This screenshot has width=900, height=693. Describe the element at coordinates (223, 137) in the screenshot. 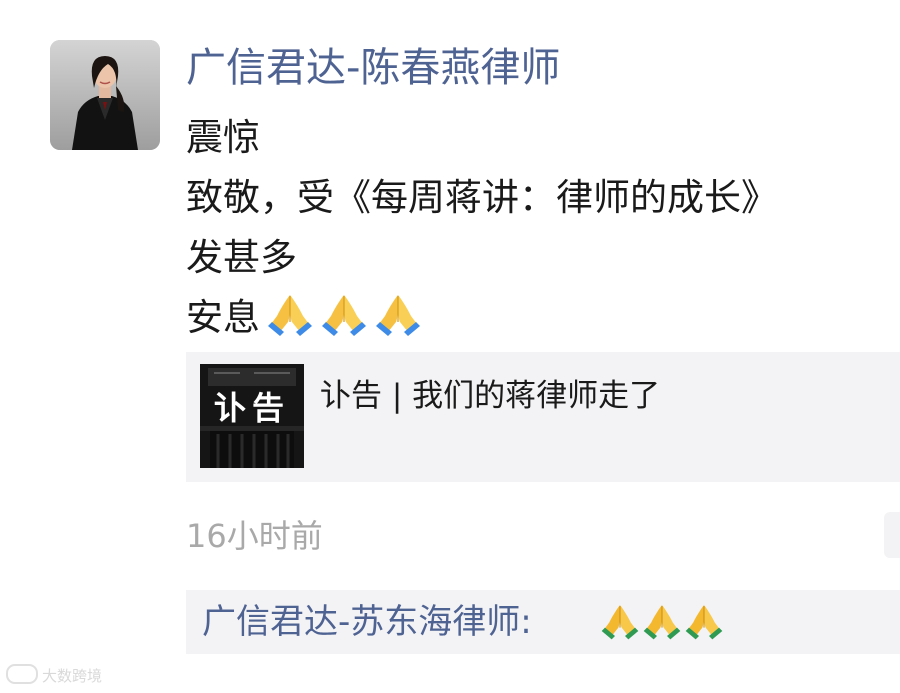

I see `post-line: 震惊` at that location.